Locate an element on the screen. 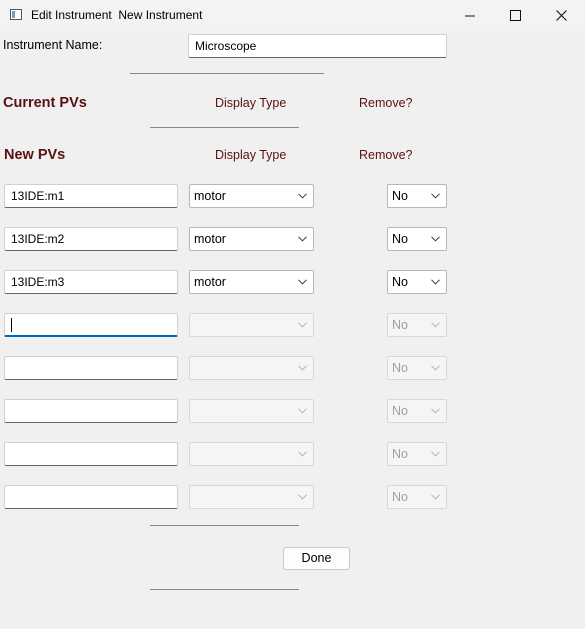 Image resolution: width=585 pixels, height=629 pixels. pv-name-value: 13IDE:m3 is located at coordinates (38, 282).